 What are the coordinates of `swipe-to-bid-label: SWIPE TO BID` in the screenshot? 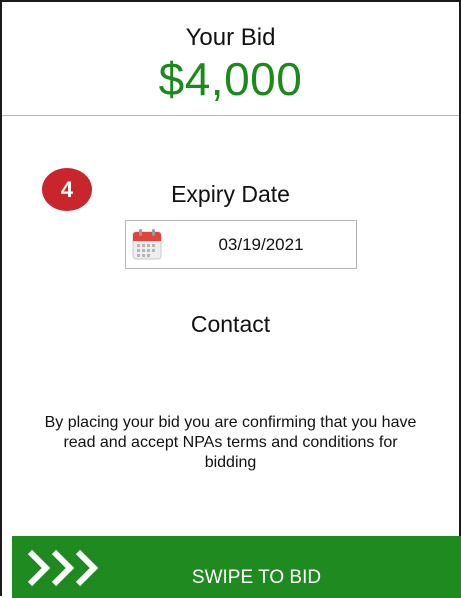 It's located at (256, 577).